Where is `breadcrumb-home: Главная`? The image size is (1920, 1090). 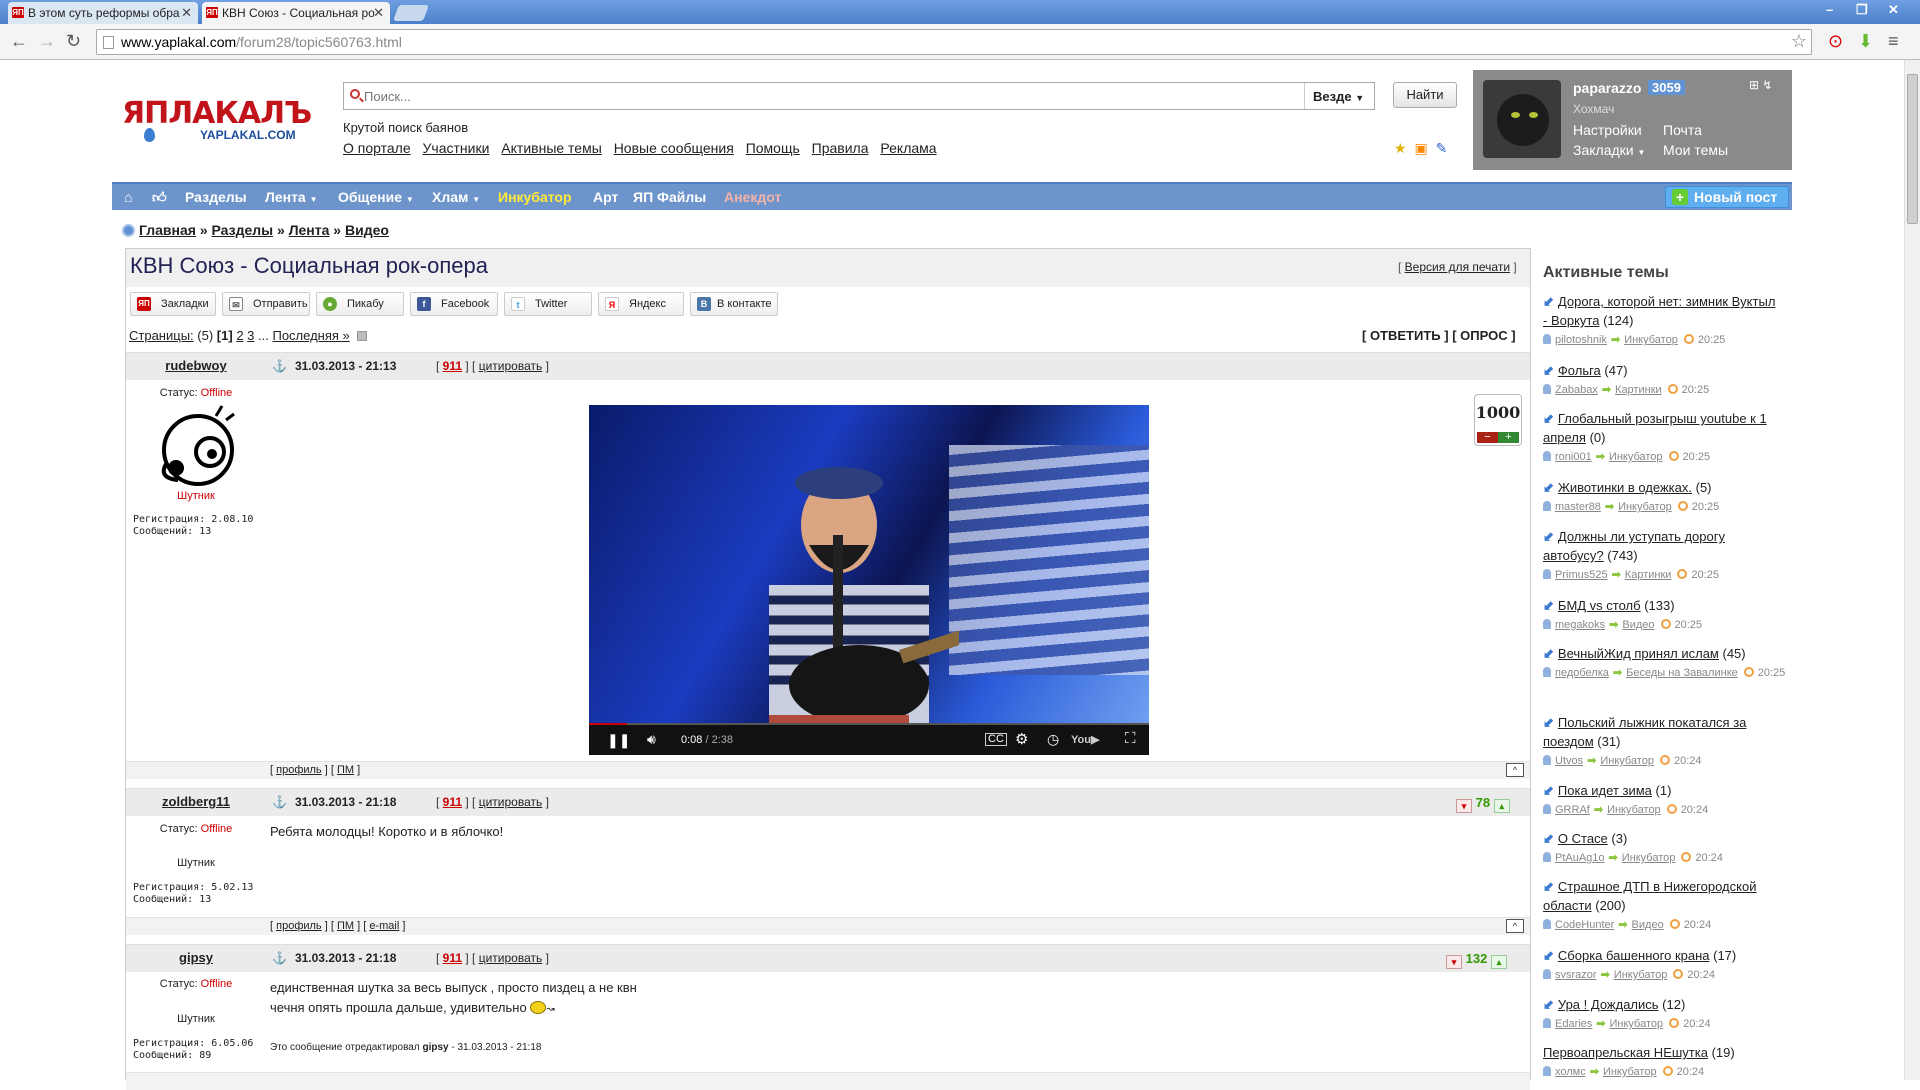 breadcrumb-home: Главная is located at coordinates (167, 230).